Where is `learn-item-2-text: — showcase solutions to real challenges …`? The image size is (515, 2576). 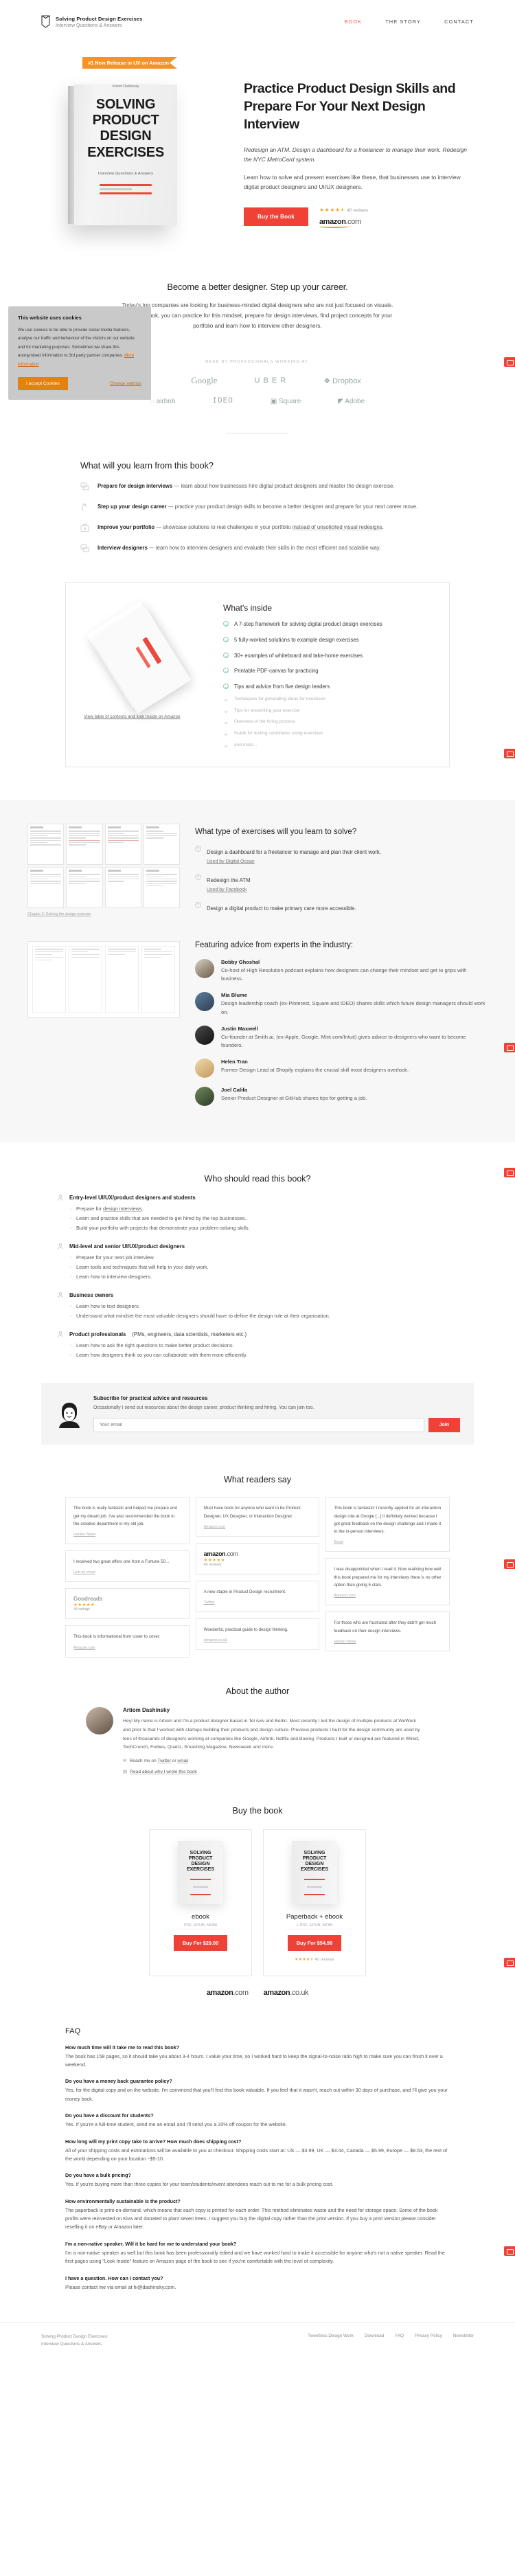
learn-item-2-text: — showcase solutions to real challenges … is located at coordinates (223, 527).